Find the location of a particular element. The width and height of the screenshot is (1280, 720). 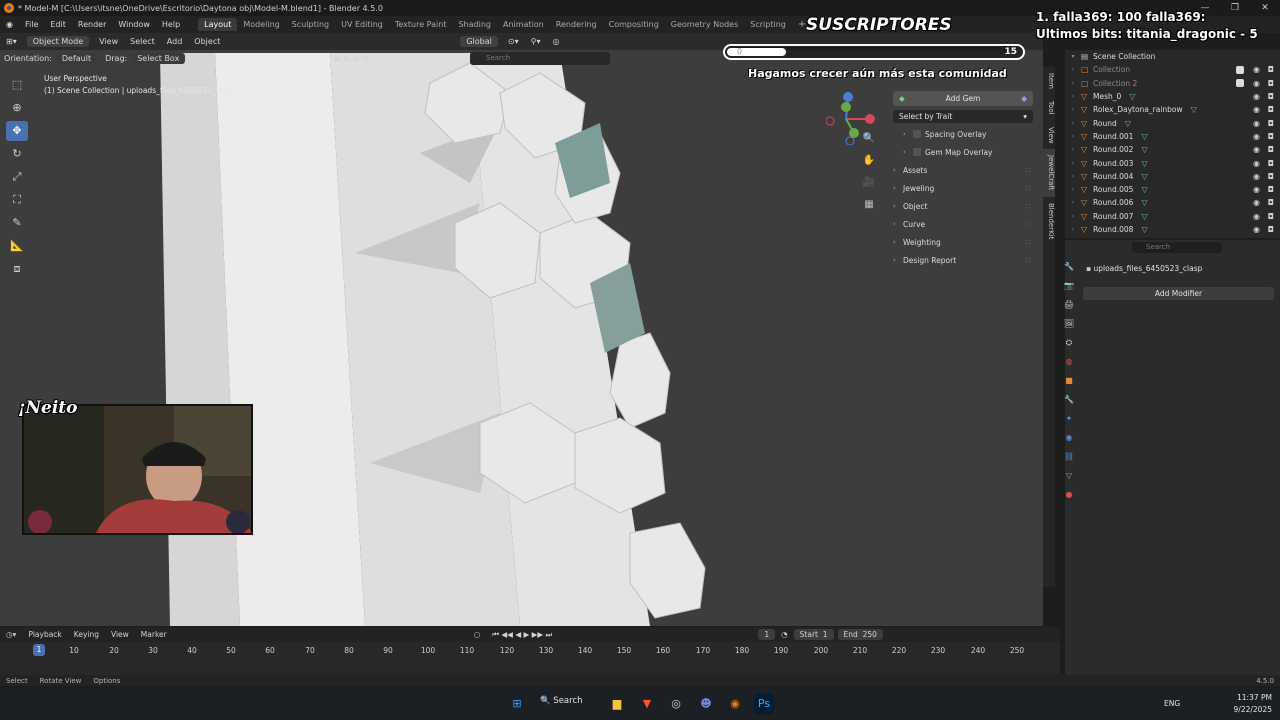

tab-item: Item is located at coordinates (1049, 81).